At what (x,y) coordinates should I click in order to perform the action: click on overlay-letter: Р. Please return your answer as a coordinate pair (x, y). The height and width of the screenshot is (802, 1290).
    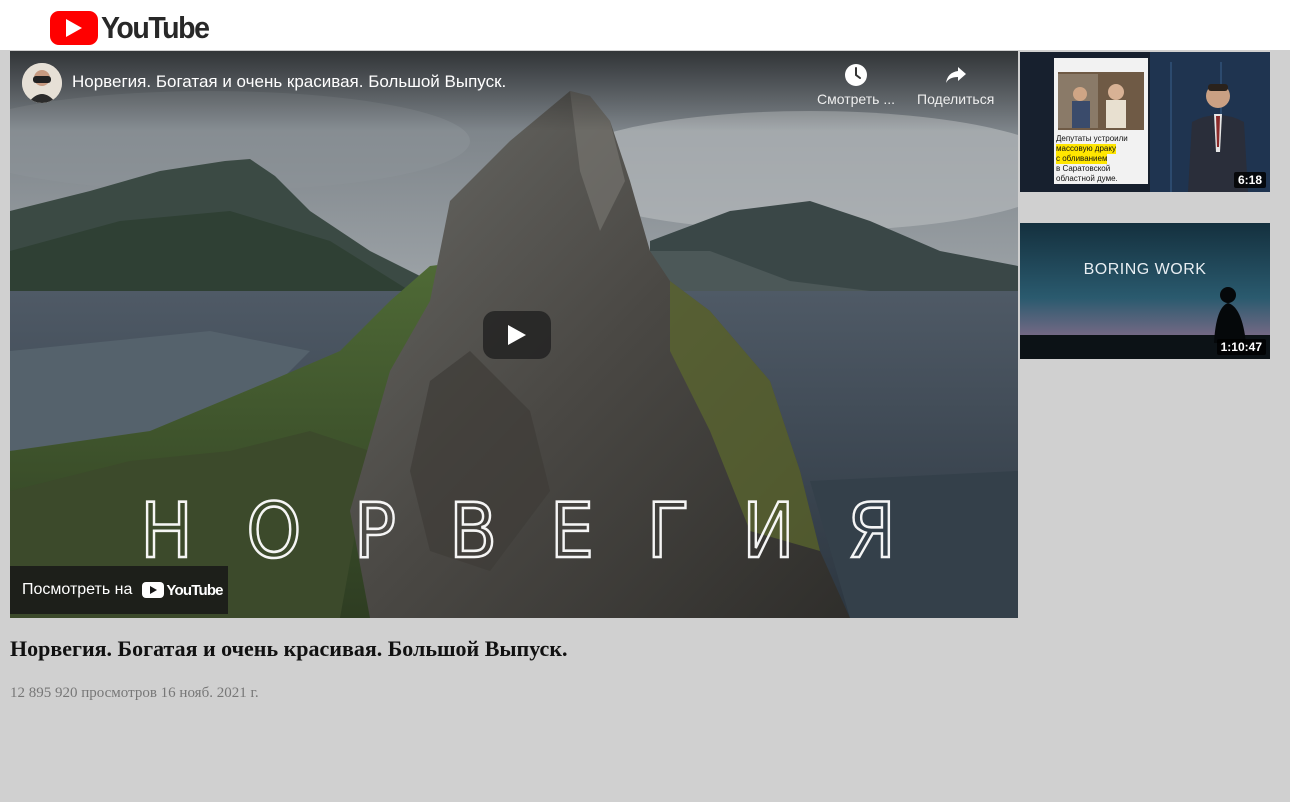
    Looking at the image, I should click on (375, 530).